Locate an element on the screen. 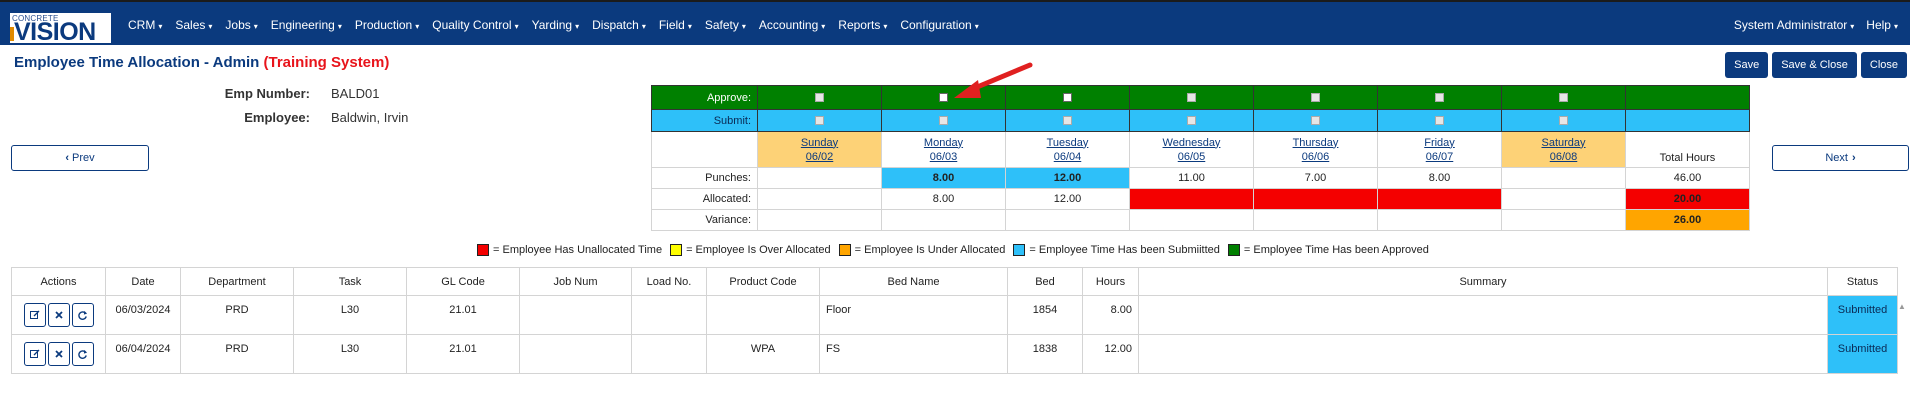  menu-accounting: Accounting ▾ is located at coordinates (792, 25).